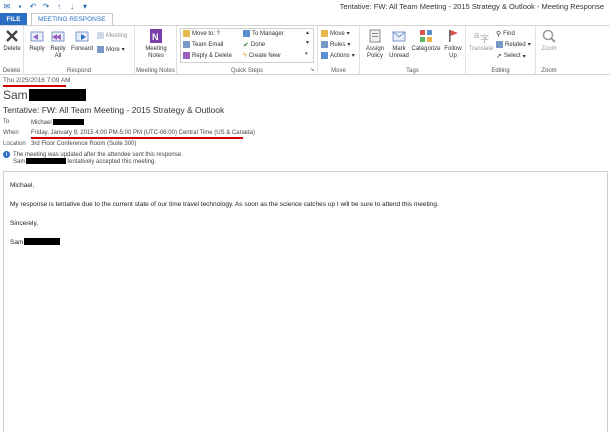 This screenshot has width=610, height=432. Describe the element at coordinates (72, 19) in the screenshot. I see `tab-meeting-response: MEETING RESPONSE` at that location.